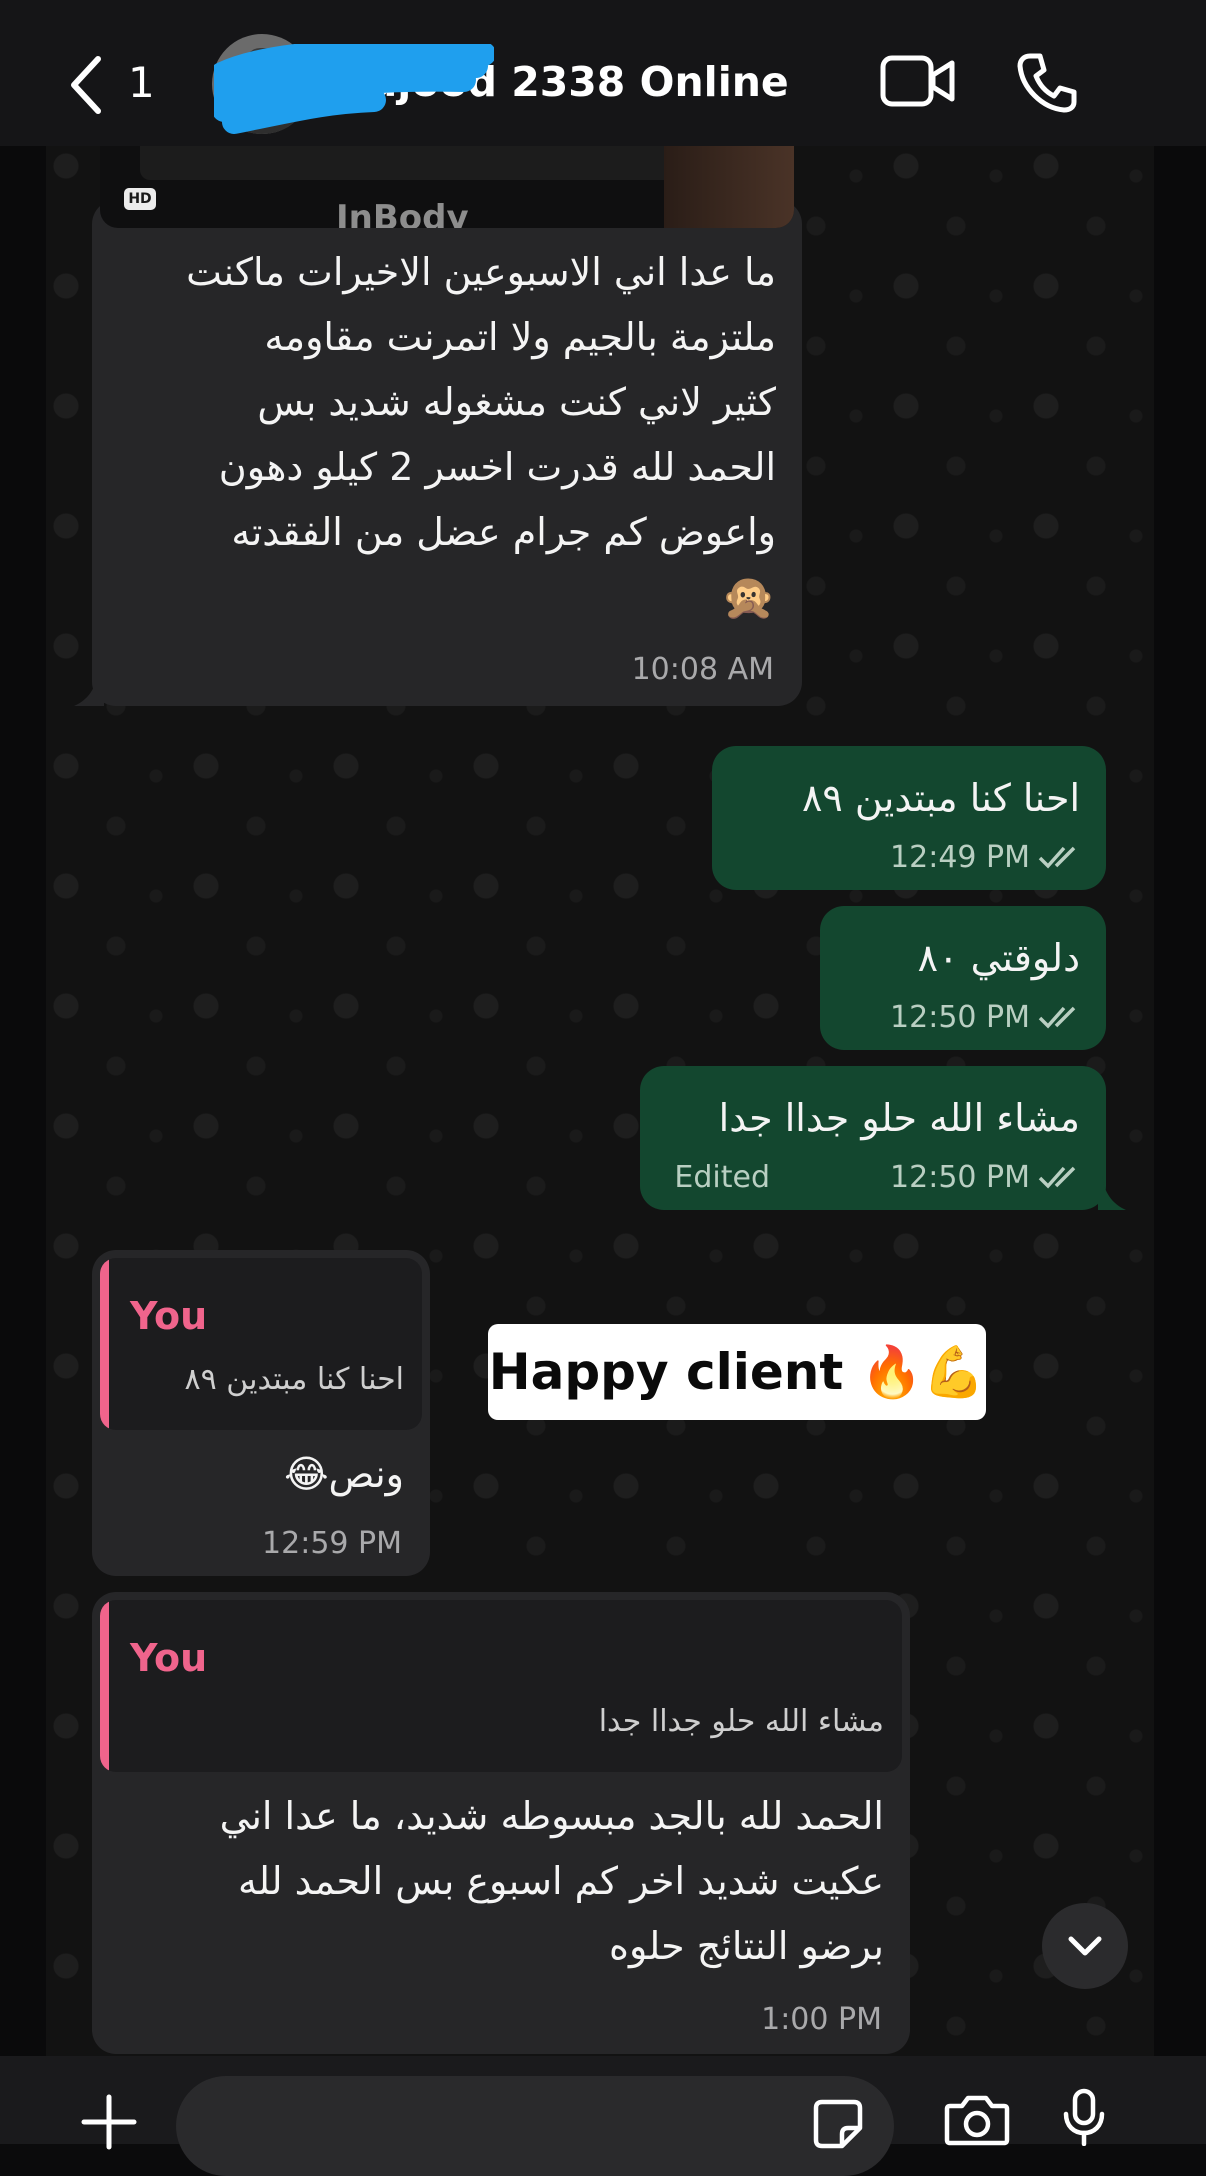 Image resolution: width=1206 pixels, height=2176 pixels. Describe the element at coordinates (141, 82) in the screenshot. I see `unread-count: 1` at that location.